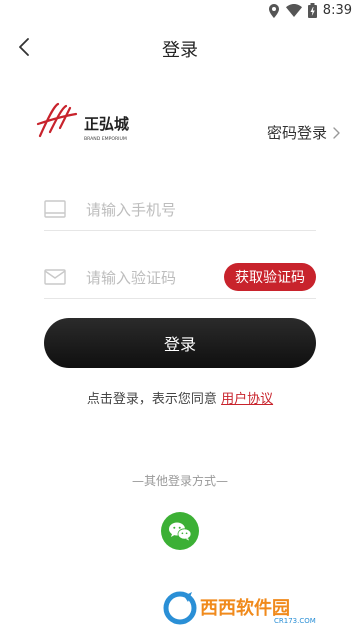 The height and width of the screenshot is (640, 360). Describe the element at coordinates (106, 124) in the screenshot. I see `svg-text: 正弘城` at that location.